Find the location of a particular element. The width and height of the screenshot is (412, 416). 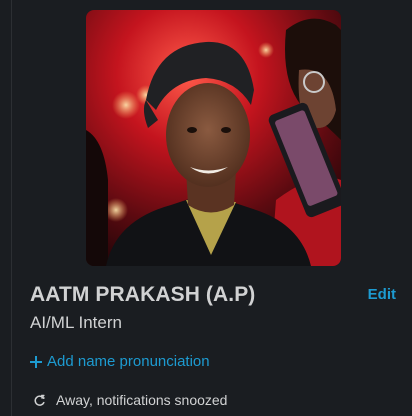

panel-divider is located at coordinates (11, 208).